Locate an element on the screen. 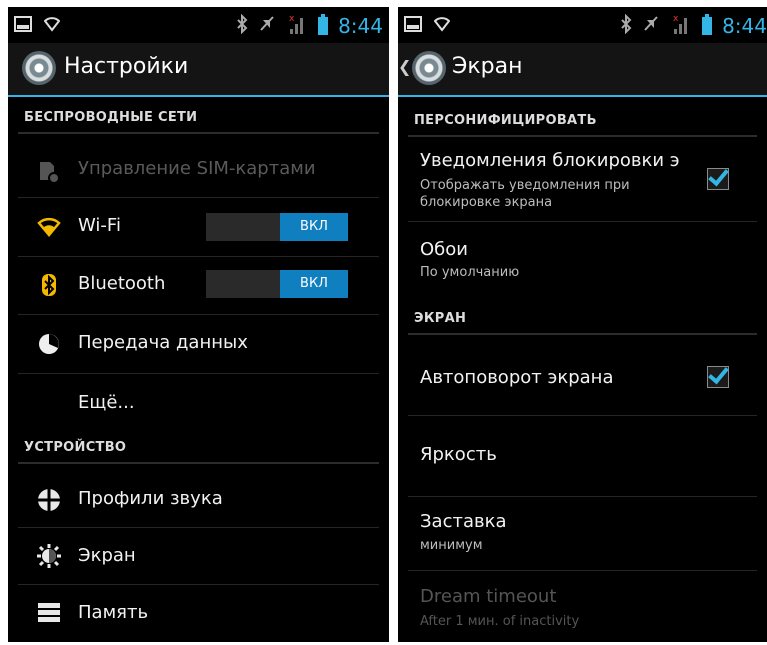  section-wireless: БЕСПРОВОДНЫЕ СЕТИ is located at coordinates (198, 122).